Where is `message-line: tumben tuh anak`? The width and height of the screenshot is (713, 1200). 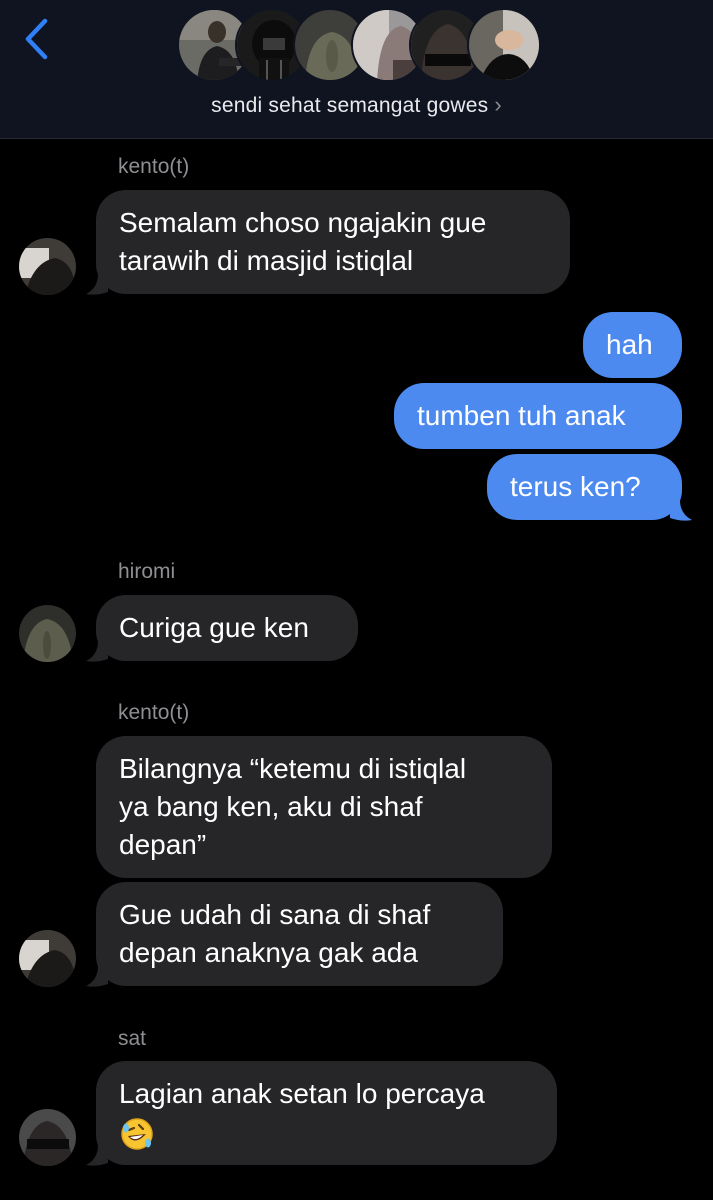
message-line: tumben tuh anak is located at coordinates (521, 415).